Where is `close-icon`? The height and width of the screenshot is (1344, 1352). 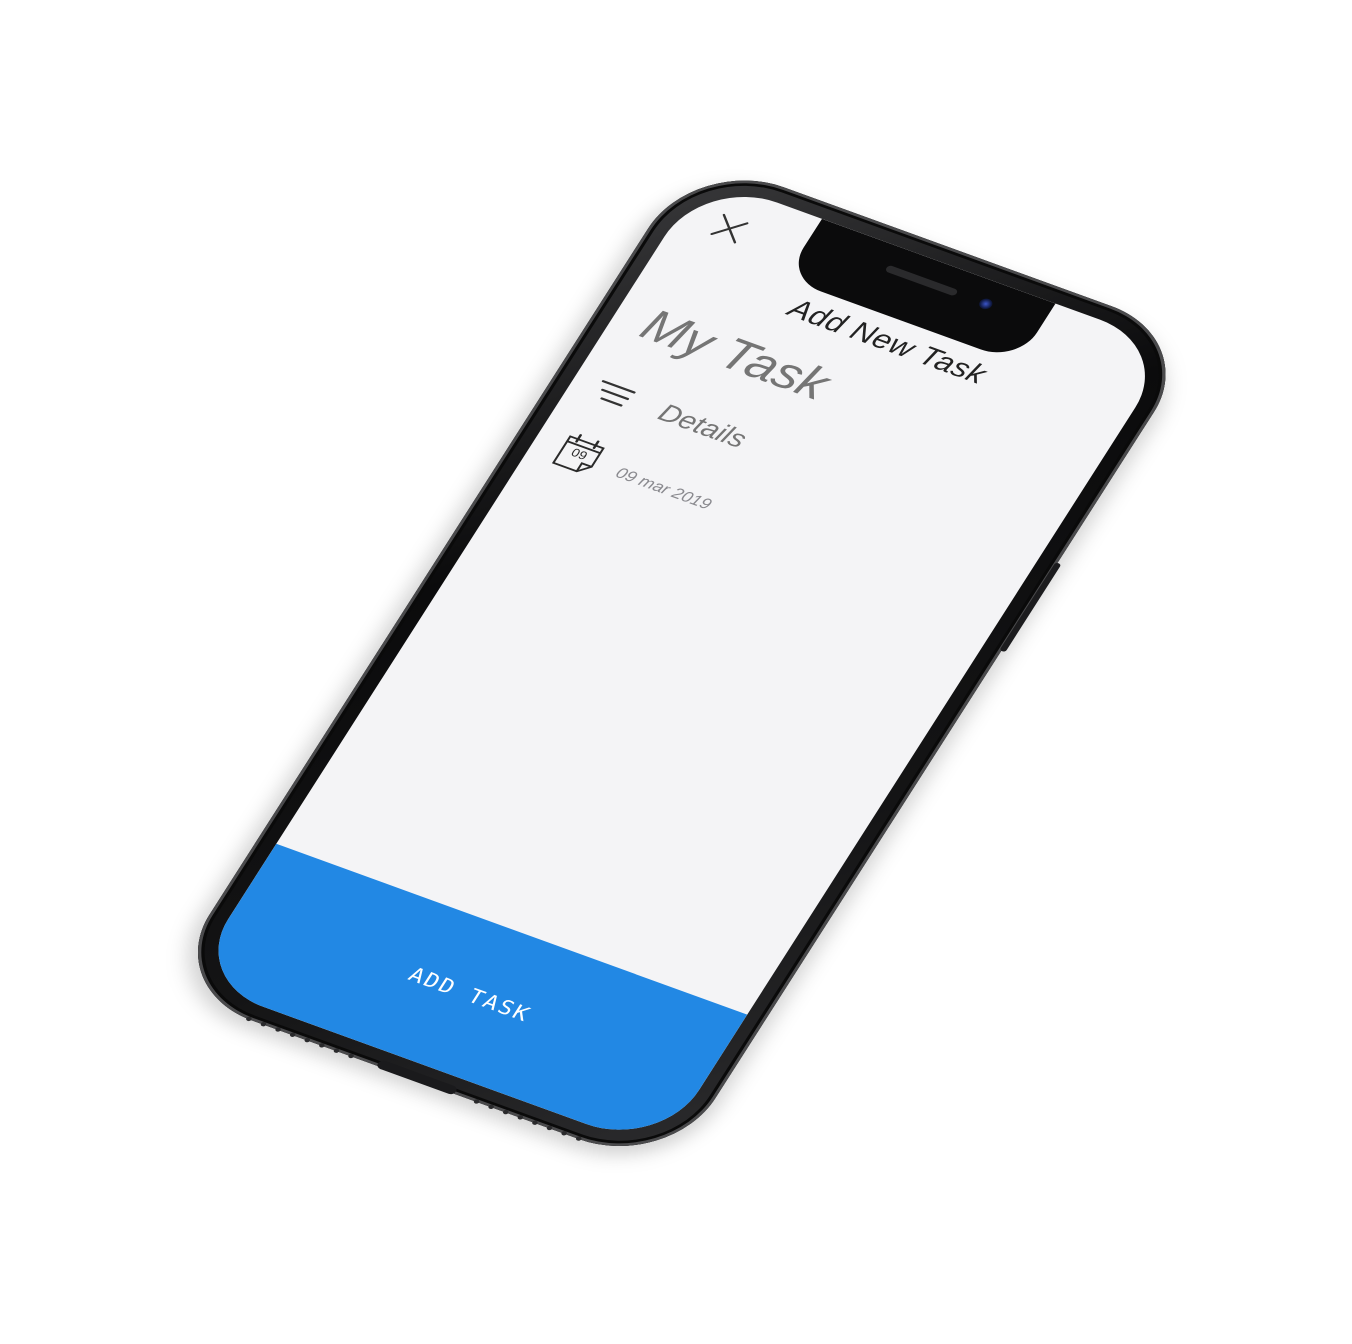
close-icon is located at coordinates (729, 228).